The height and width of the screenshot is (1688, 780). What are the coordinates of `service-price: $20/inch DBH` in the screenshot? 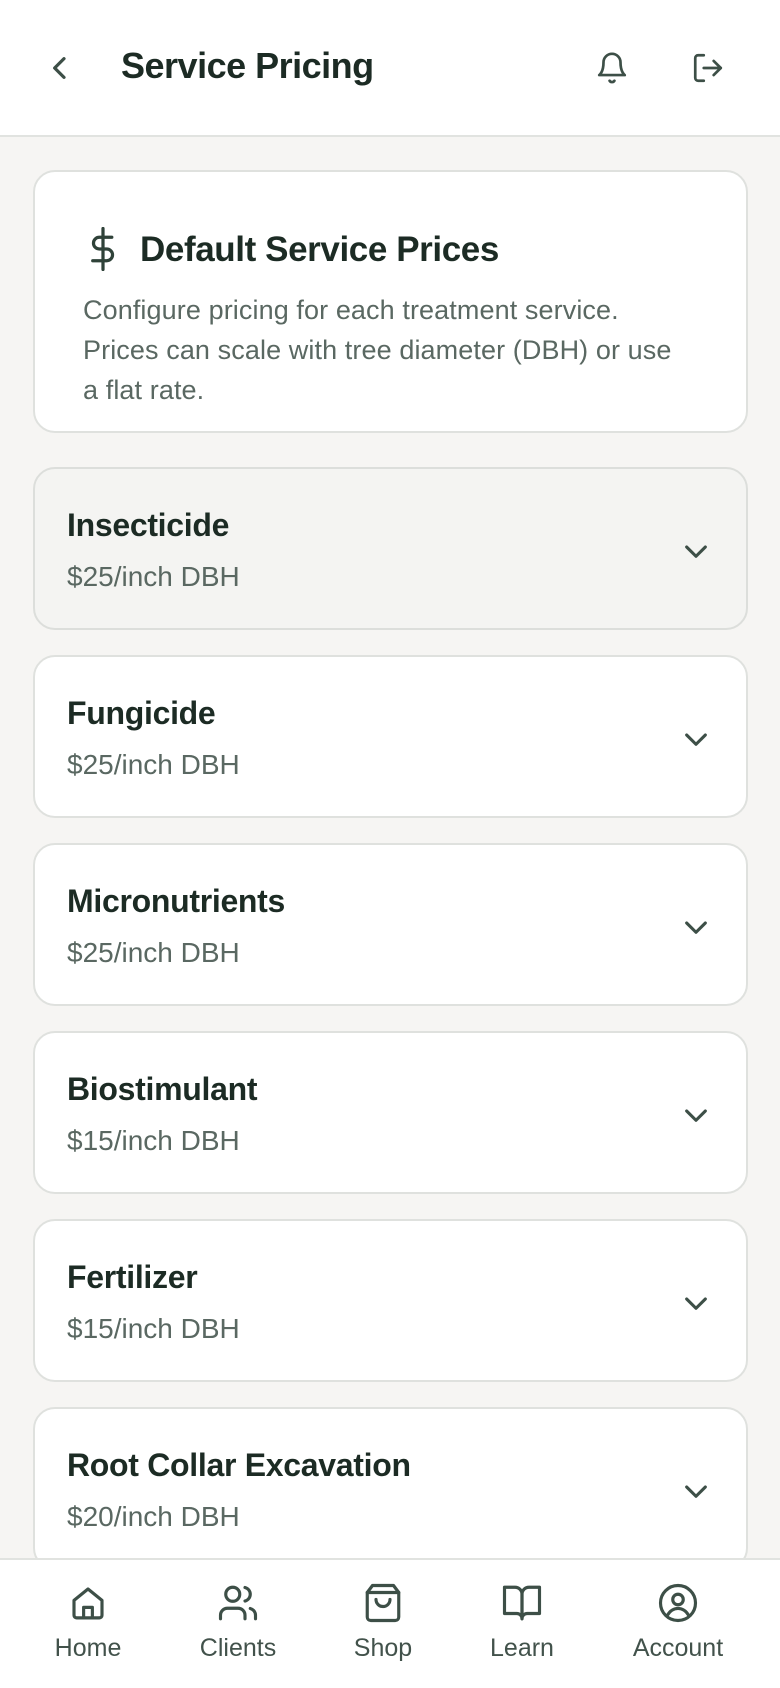 It's located at (153, 1516).